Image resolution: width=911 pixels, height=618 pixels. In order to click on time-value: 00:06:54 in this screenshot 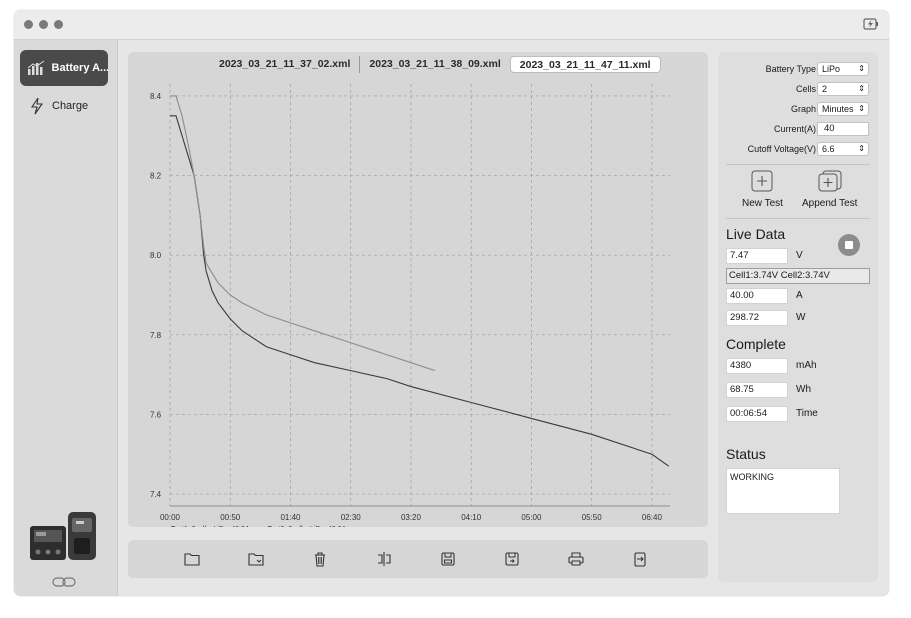, I will do `click(757, 414)`.